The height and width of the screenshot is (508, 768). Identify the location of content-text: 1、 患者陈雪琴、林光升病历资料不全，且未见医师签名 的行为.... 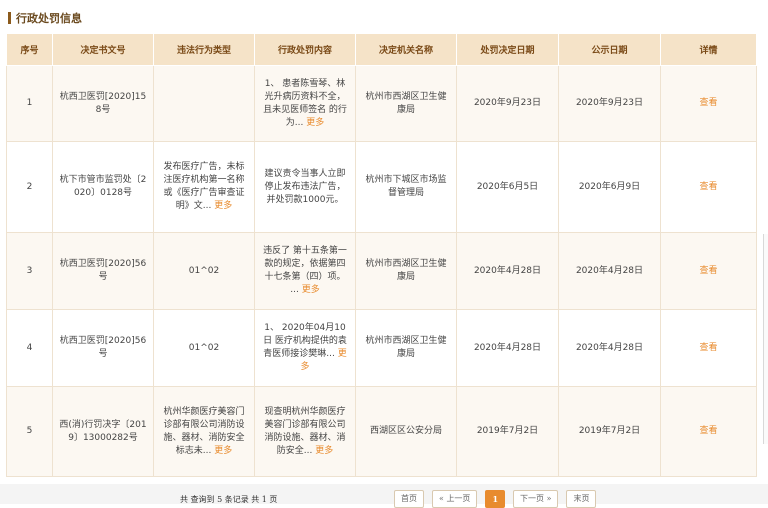
(305, 103).